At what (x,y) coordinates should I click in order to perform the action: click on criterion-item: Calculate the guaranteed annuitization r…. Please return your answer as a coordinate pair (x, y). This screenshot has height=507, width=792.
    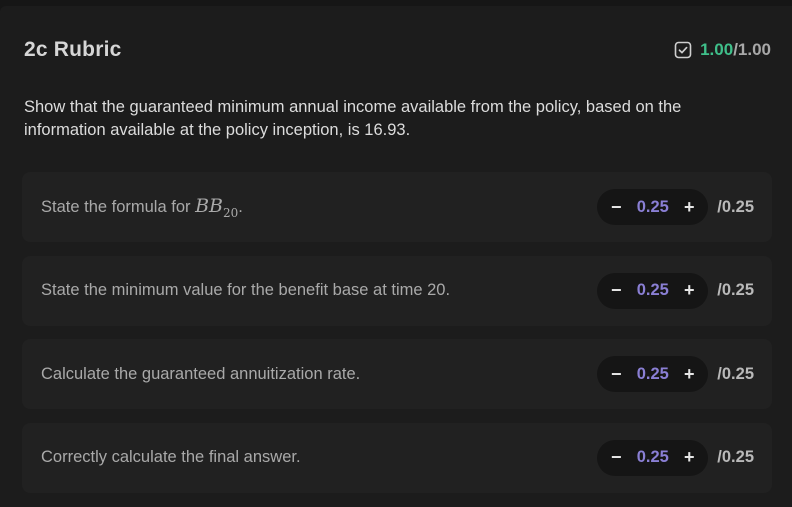
    Looking at the image, I should click on (397, 374).